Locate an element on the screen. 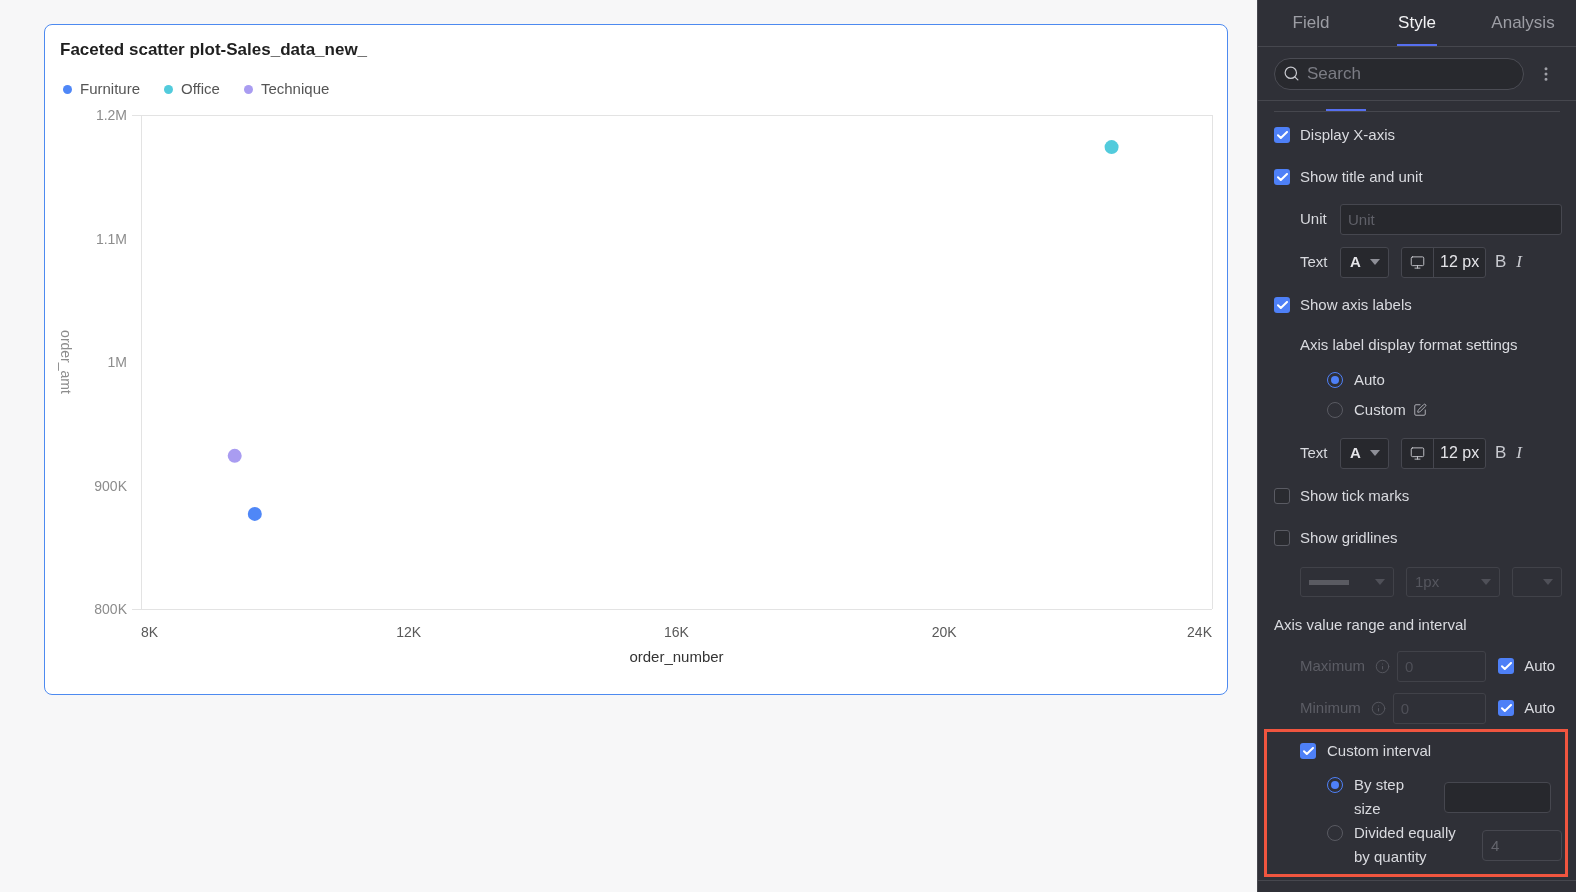 This screenshot has height=892, width=1576. checkbox-label: Show gridlines is located at coordinates (1349, 537).